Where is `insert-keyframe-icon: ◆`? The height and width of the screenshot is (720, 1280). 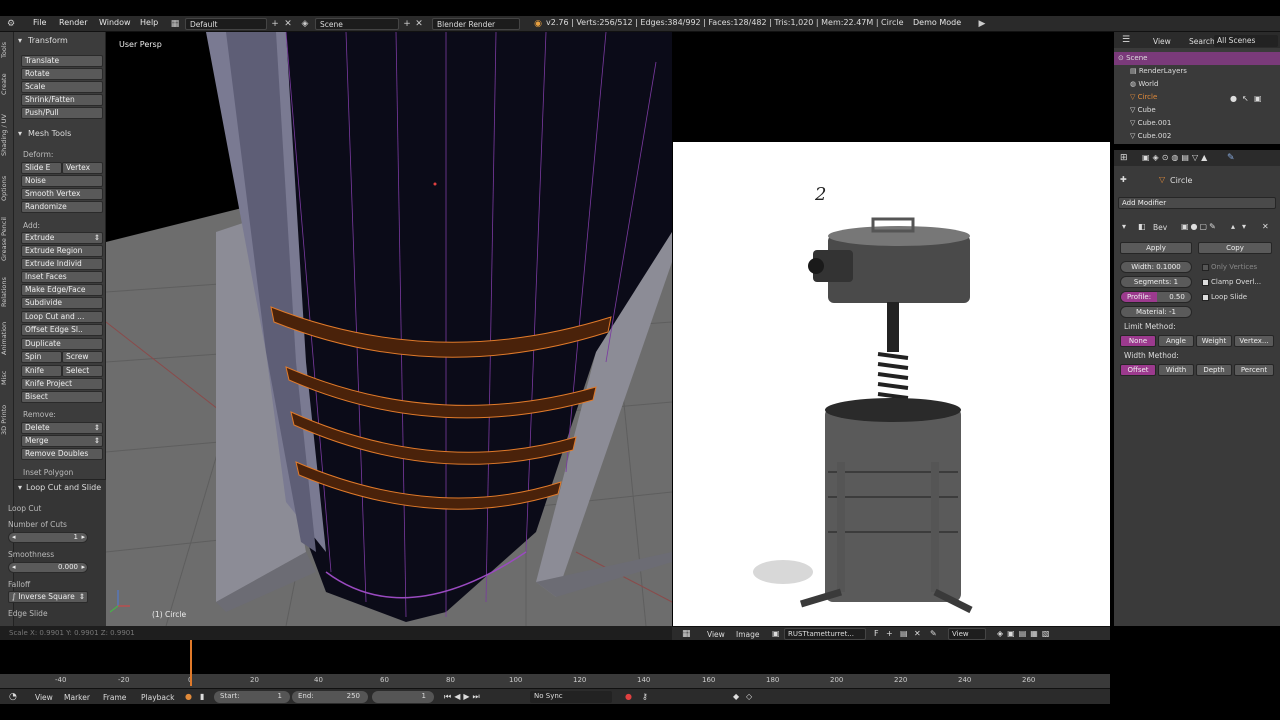 insert-keyframe-icon: ◆ is located at coordinates (736, 696).